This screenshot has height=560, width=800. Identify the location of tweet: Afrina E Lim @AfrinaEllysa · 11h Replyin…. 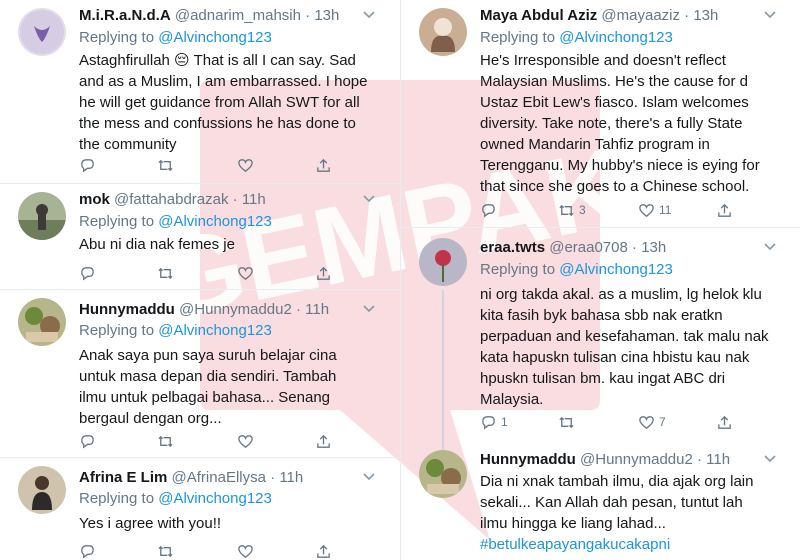
(200, 509).